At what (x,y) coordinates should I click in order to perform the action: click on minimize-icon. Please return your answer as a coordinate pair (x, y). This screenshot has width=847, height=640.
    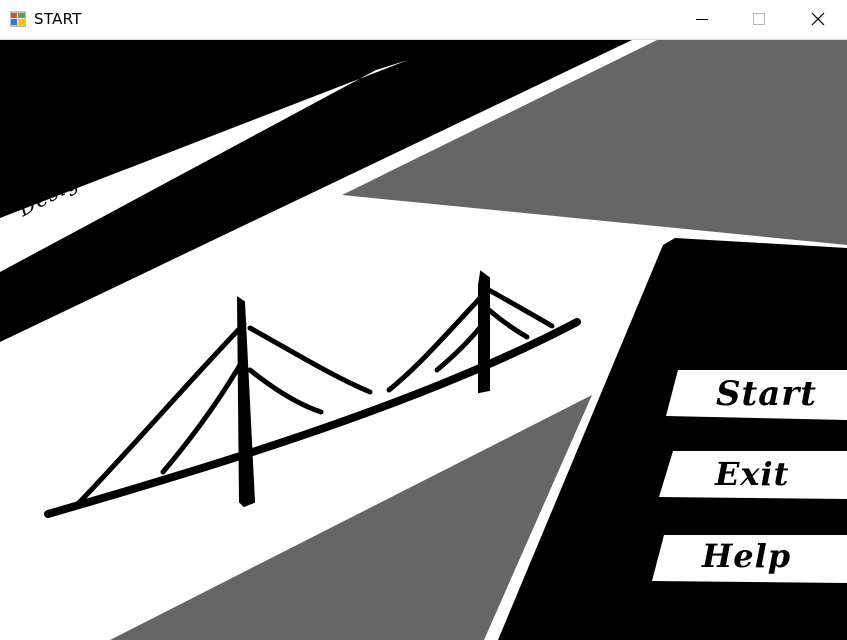
    Looking at the image, I should click on (702, 19).